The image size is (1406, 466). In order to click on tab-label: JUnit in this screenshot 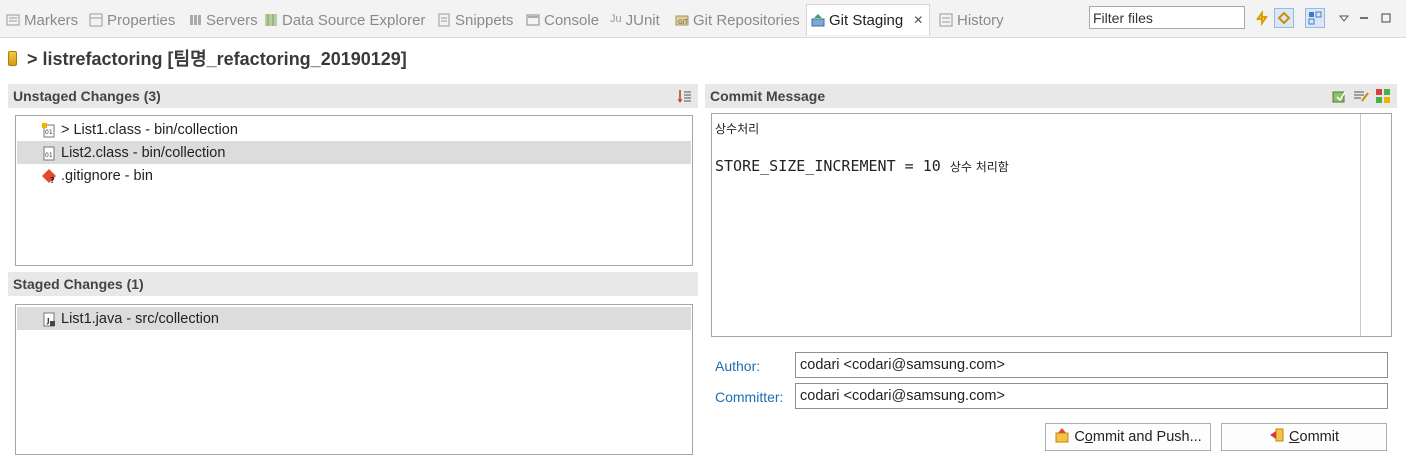, I will do `click(642, 20)`.